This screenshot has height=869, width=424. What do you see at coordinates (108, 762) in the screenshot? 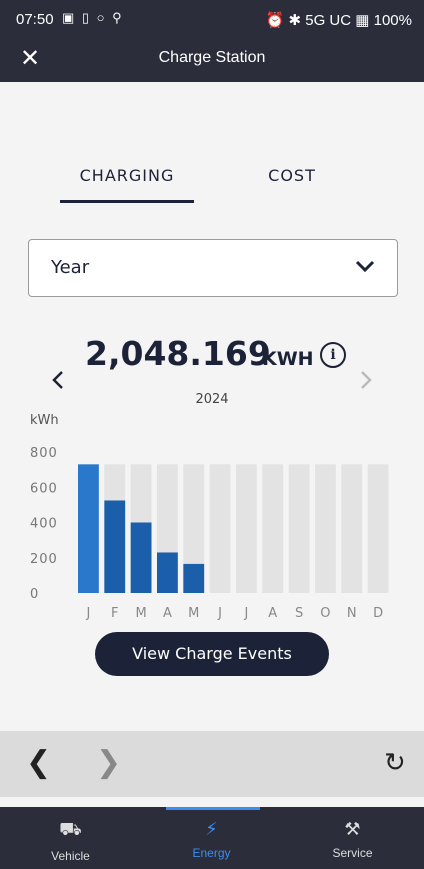
I see `forward-icon: ❯` at bounding box center [108, 762].